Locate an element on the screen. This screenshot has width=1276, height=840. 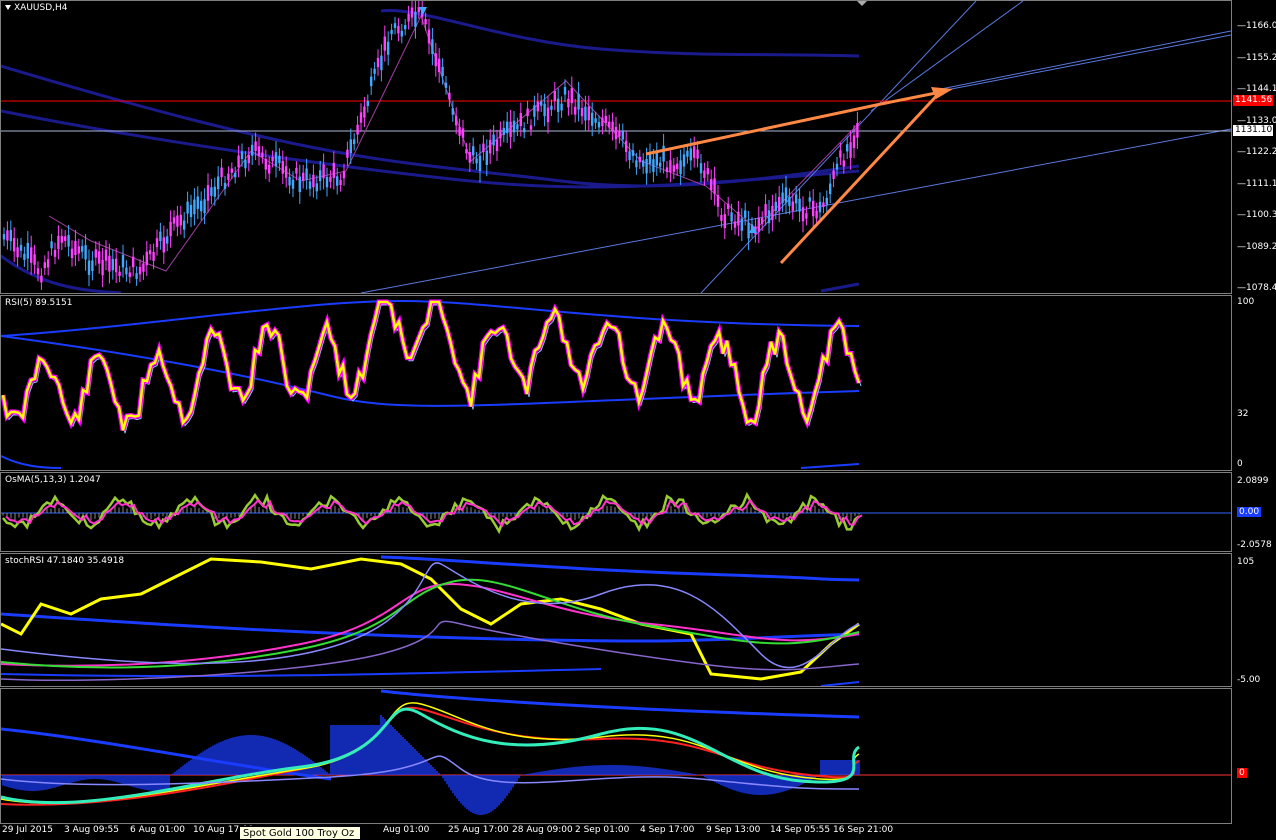
time-label: 3 Aug 09:55 is located at coordinates (91, 830).